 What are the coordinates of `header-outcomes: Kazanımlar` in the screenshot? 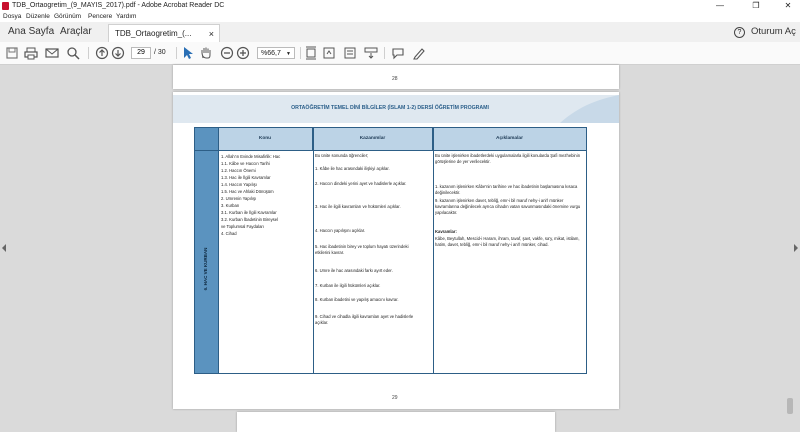 It's located at (373, 139).